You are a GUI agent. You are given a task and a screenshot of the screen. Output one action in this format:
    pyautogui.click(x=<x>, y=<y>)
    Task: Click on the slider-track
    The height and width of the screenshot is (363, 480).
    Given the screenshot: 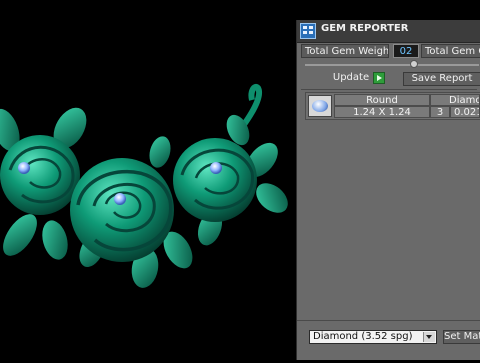 What is the action you would take?
    pyautogui.click(x=392, y=65)
    